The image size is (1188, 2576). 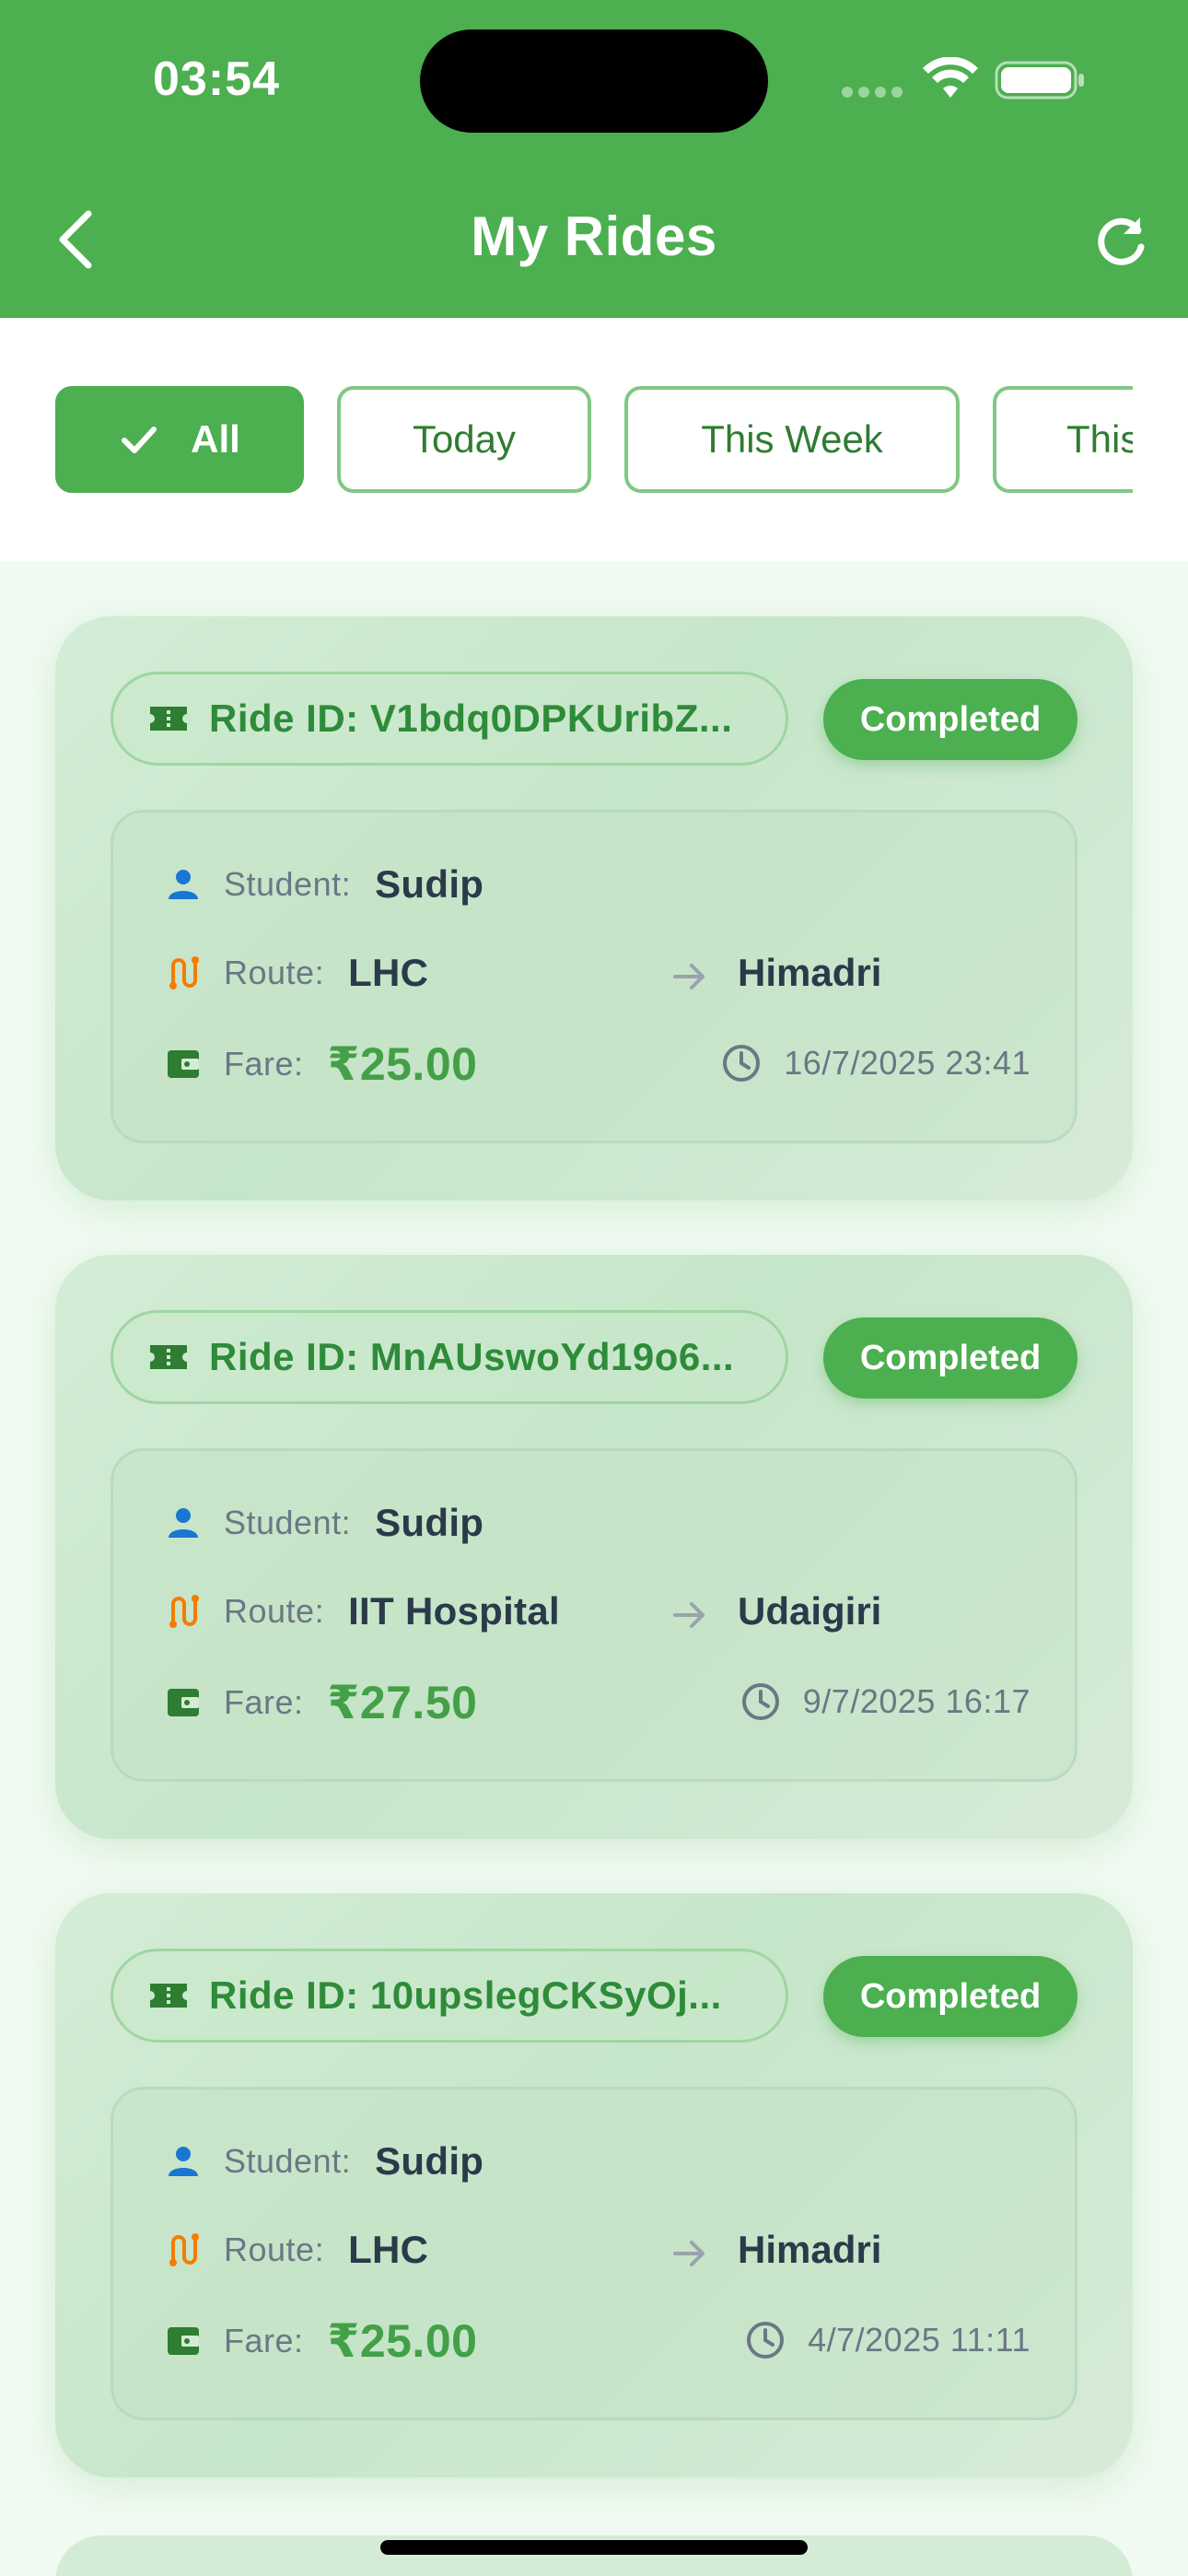 What do you see at coordinates (1120, 243) in the screenshot?
I see `refresh-icon` at bounding box center [1120, 243].